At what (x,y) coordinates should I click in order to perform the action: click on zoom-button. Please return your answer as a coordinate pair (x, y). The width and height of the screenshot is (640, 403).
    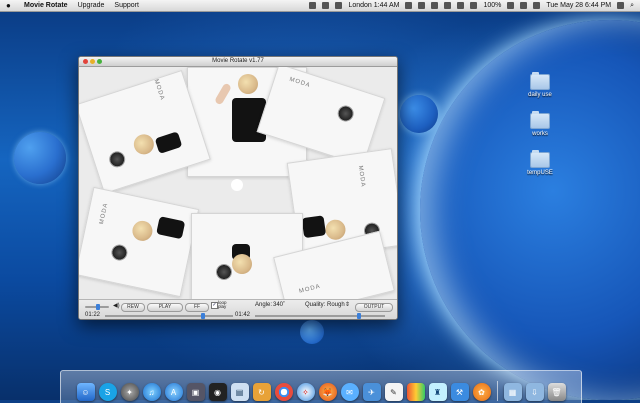
    Looking at the image, I should click on (99, 61).